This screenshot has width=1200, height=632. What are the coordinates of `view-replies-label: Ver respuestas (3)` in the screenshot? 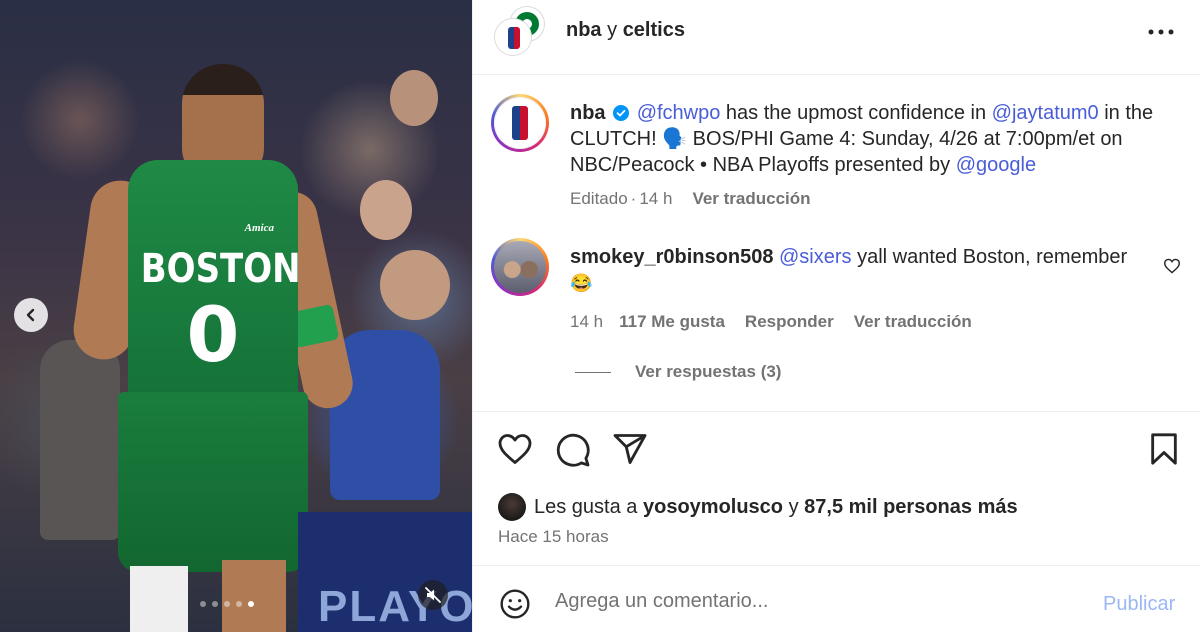 It's located at (708, 371).